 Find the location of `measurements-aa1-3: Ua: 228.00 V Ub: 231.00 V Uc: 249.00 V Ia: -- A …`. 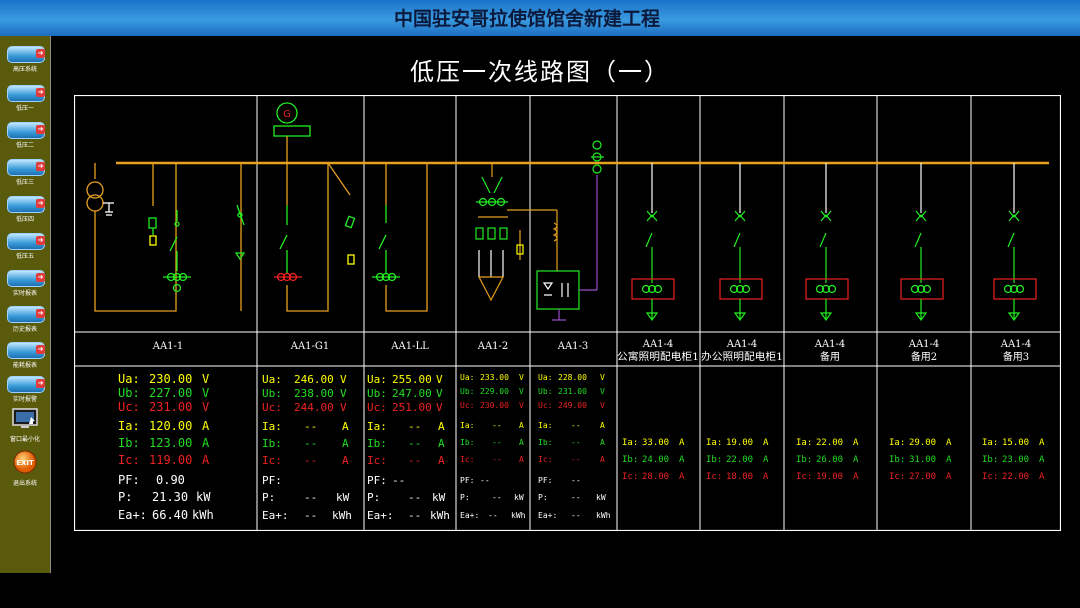

measurements-aa1-3: Ua: 228.00 V Ub: 231.00 V Uc: 249.00 V Ia: -- A … is located at coordinates (574, 446).